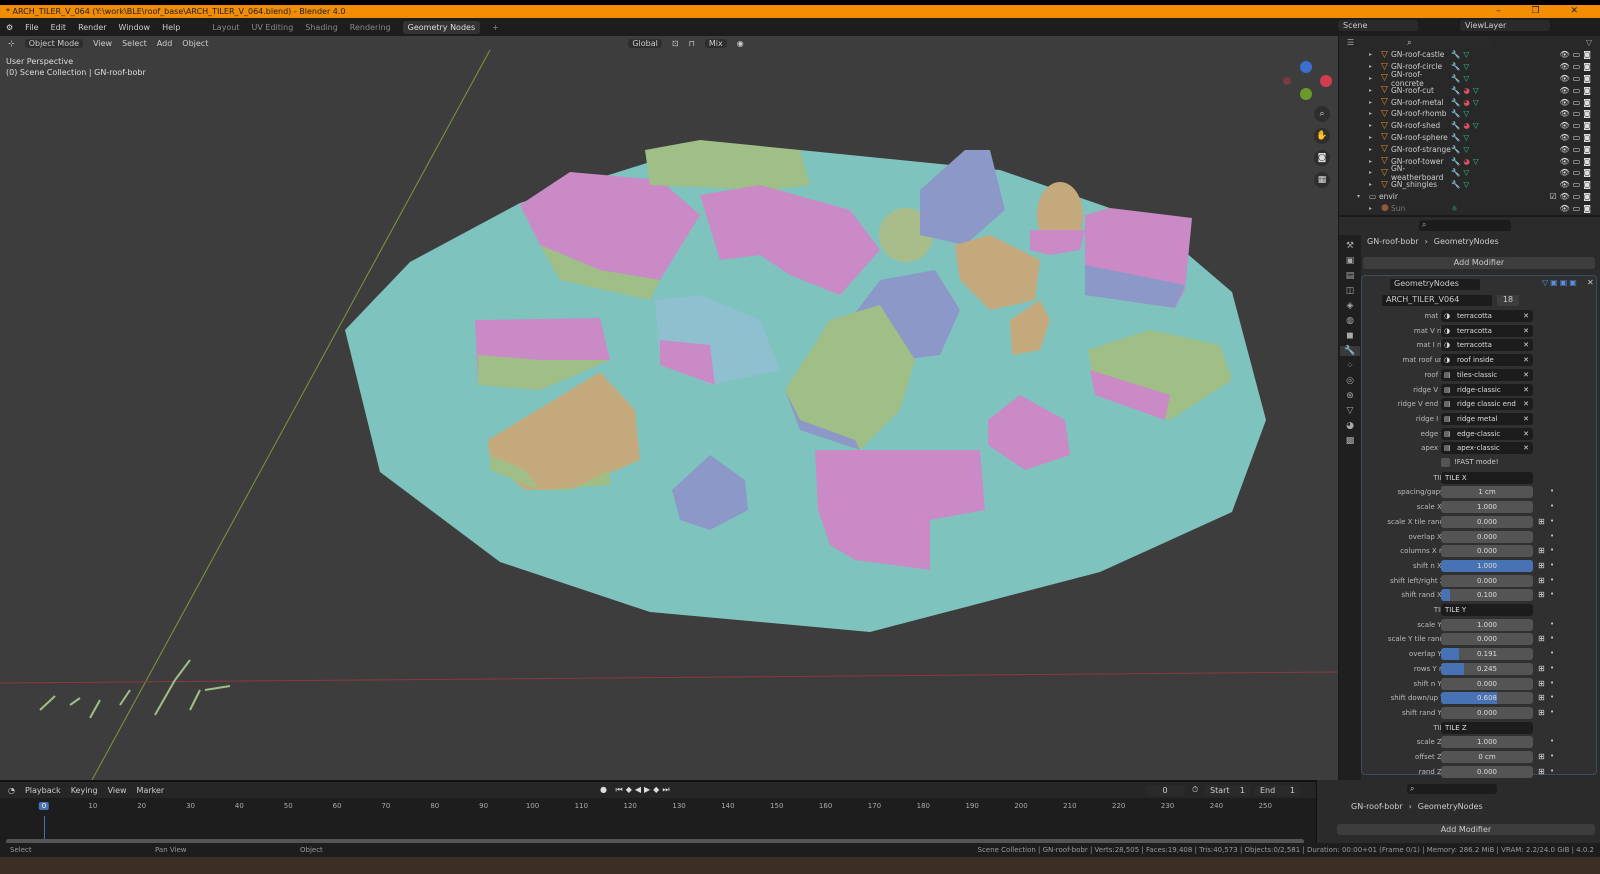  What do you see at coordinates (1322, 158) in the screenshot?
I see `camera-icon: ◙` at bounding box center [1322, 158].